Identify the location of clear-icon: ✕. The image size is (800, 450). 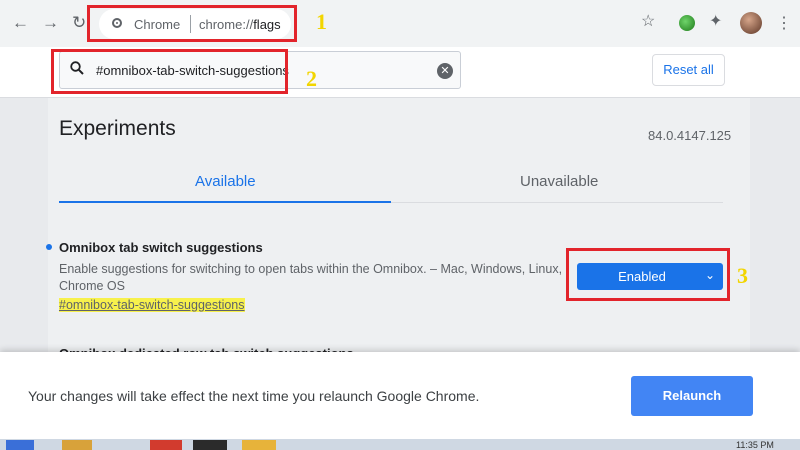
(445, 71).